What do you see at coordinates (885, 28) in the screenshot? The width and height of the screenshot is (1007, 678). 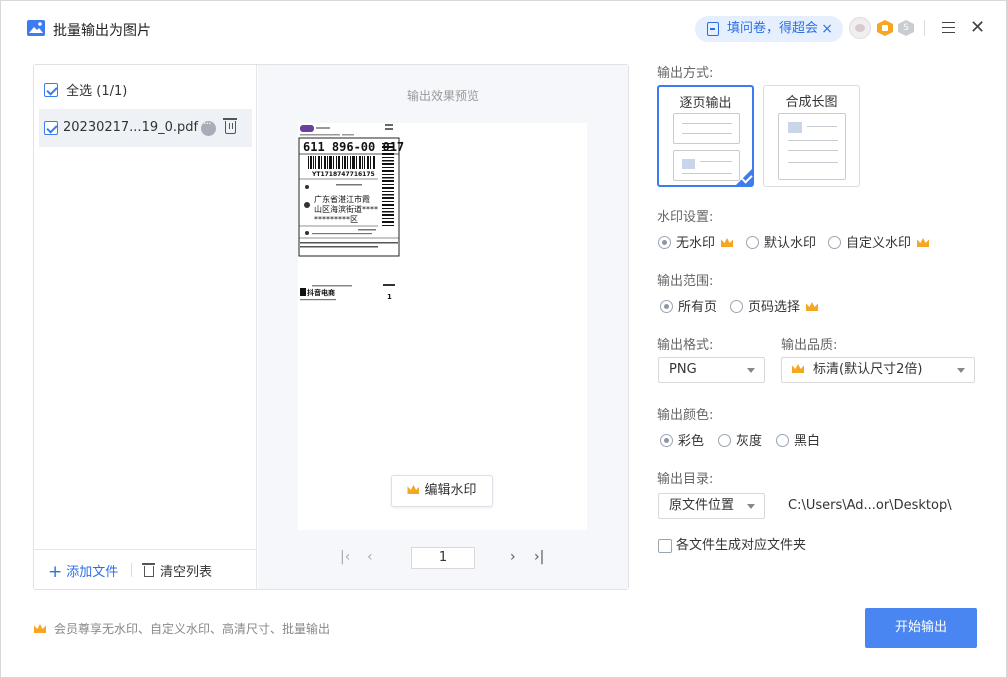 I see `vip-badge-icon` at bounding box center [885, 28].